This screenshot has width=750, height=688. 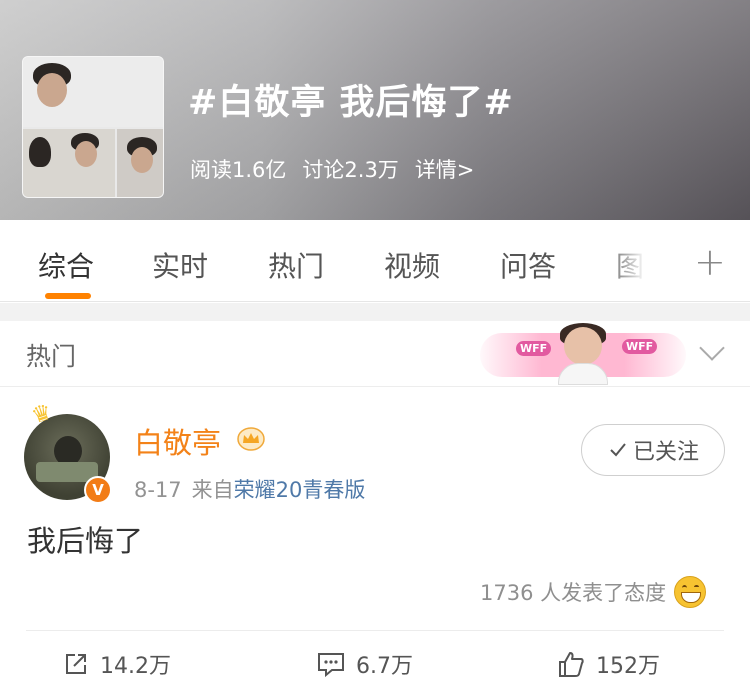 What do you see at coordinates (350, 170) in the screenshot?
I see `discussion-count: 讨论2.3万` at bounding box center [350, 170].